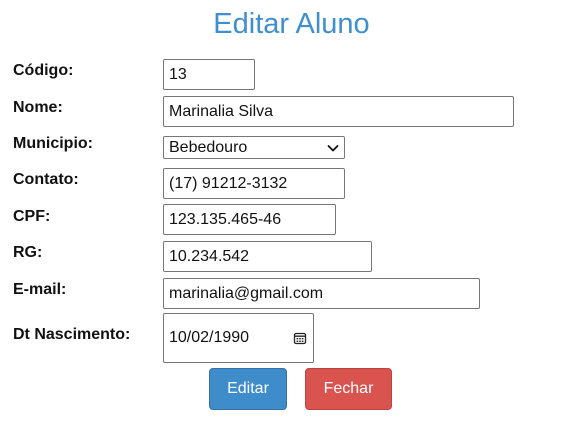  I want to click on nome-value: Marinalia Silva, so click(221, 111).